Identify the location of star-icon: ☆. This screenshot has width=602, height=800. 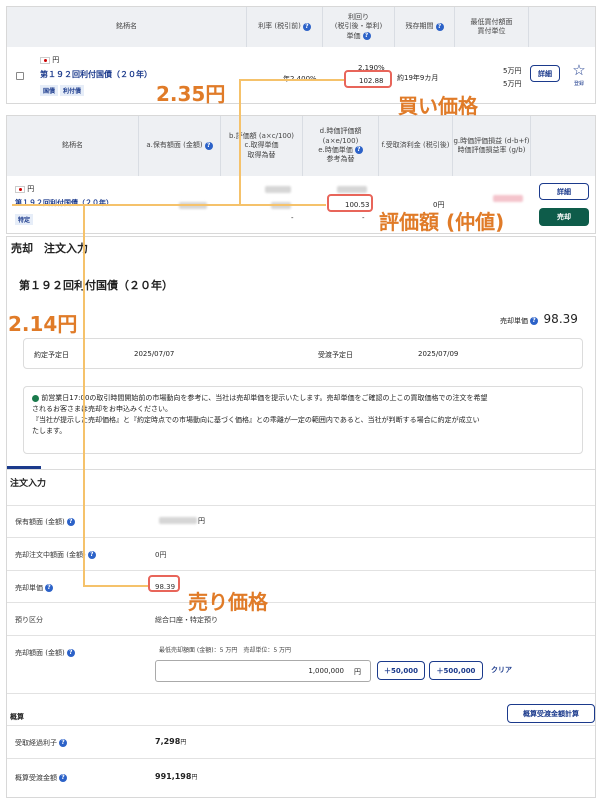
(579, 70).